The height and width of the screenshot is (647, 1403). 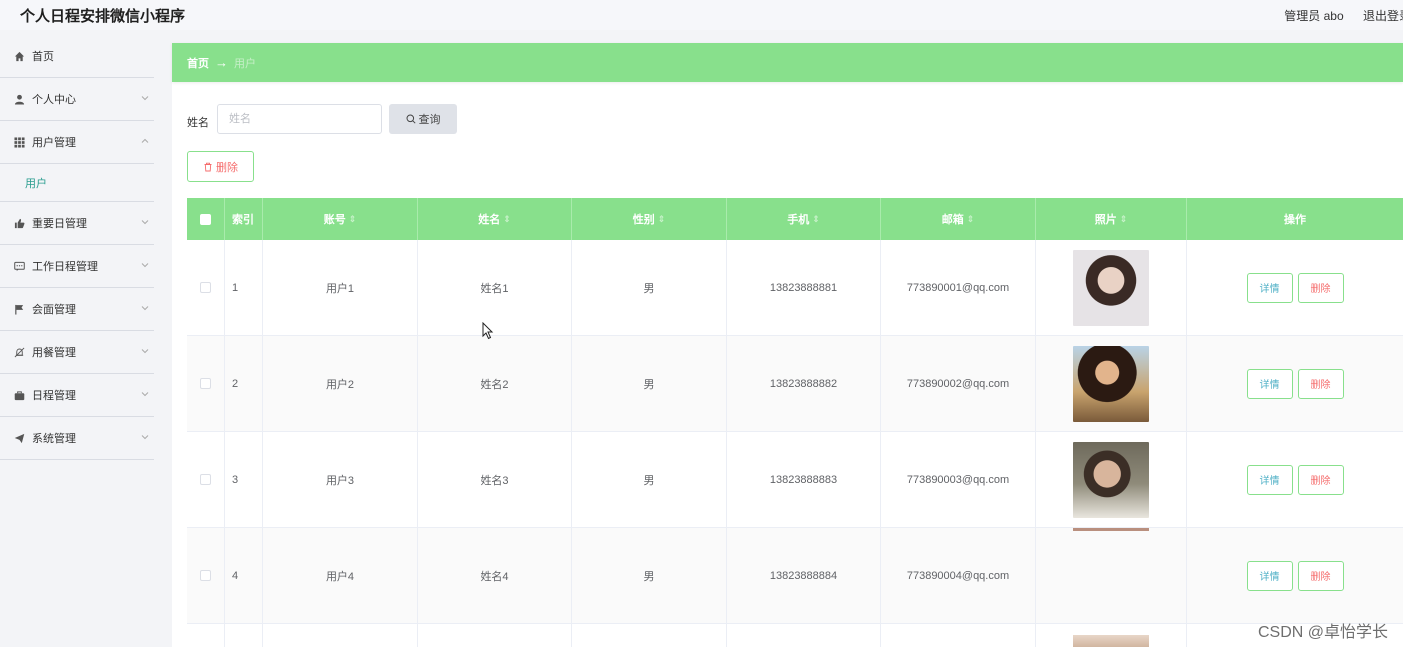 What do you see at coordinates (59, 224) in the screenshot?
I see `sidebar-item-label: 重要日管理` at bounding box center [59, 224].